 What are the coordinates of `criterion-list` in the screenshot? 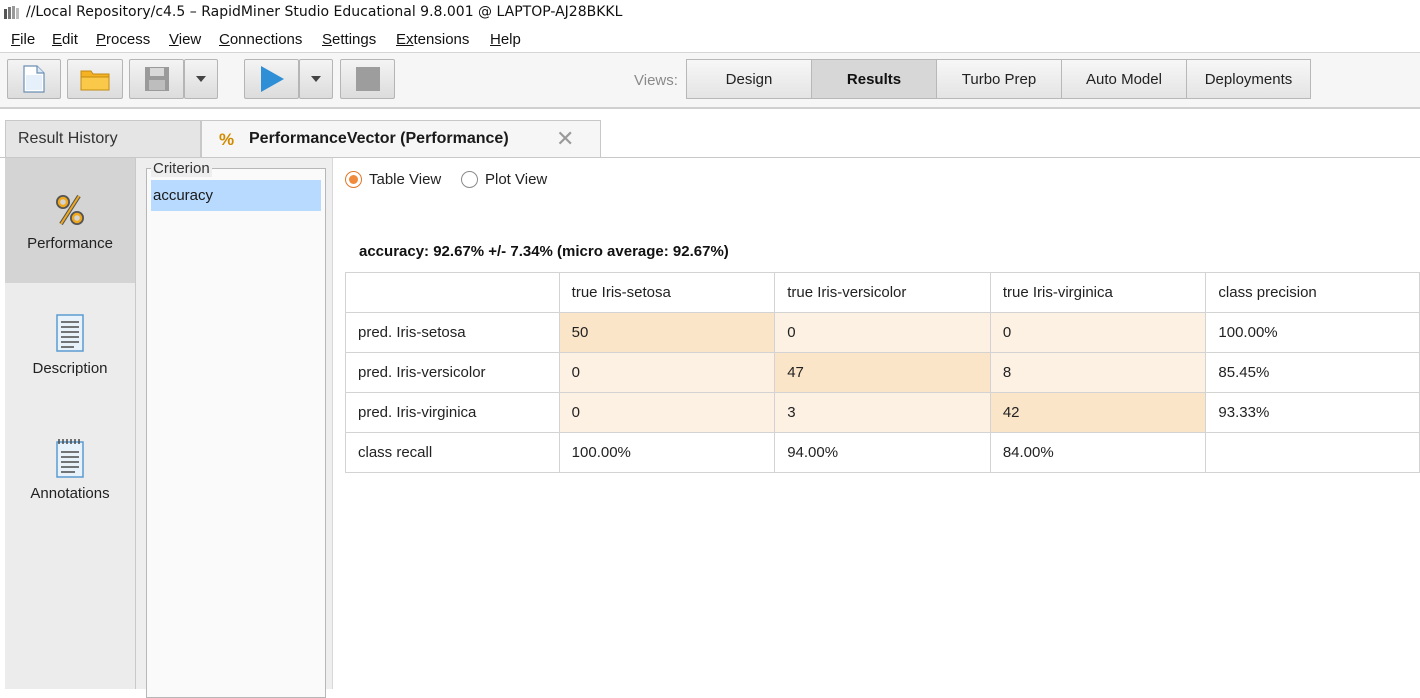 It's located at (236, 433).